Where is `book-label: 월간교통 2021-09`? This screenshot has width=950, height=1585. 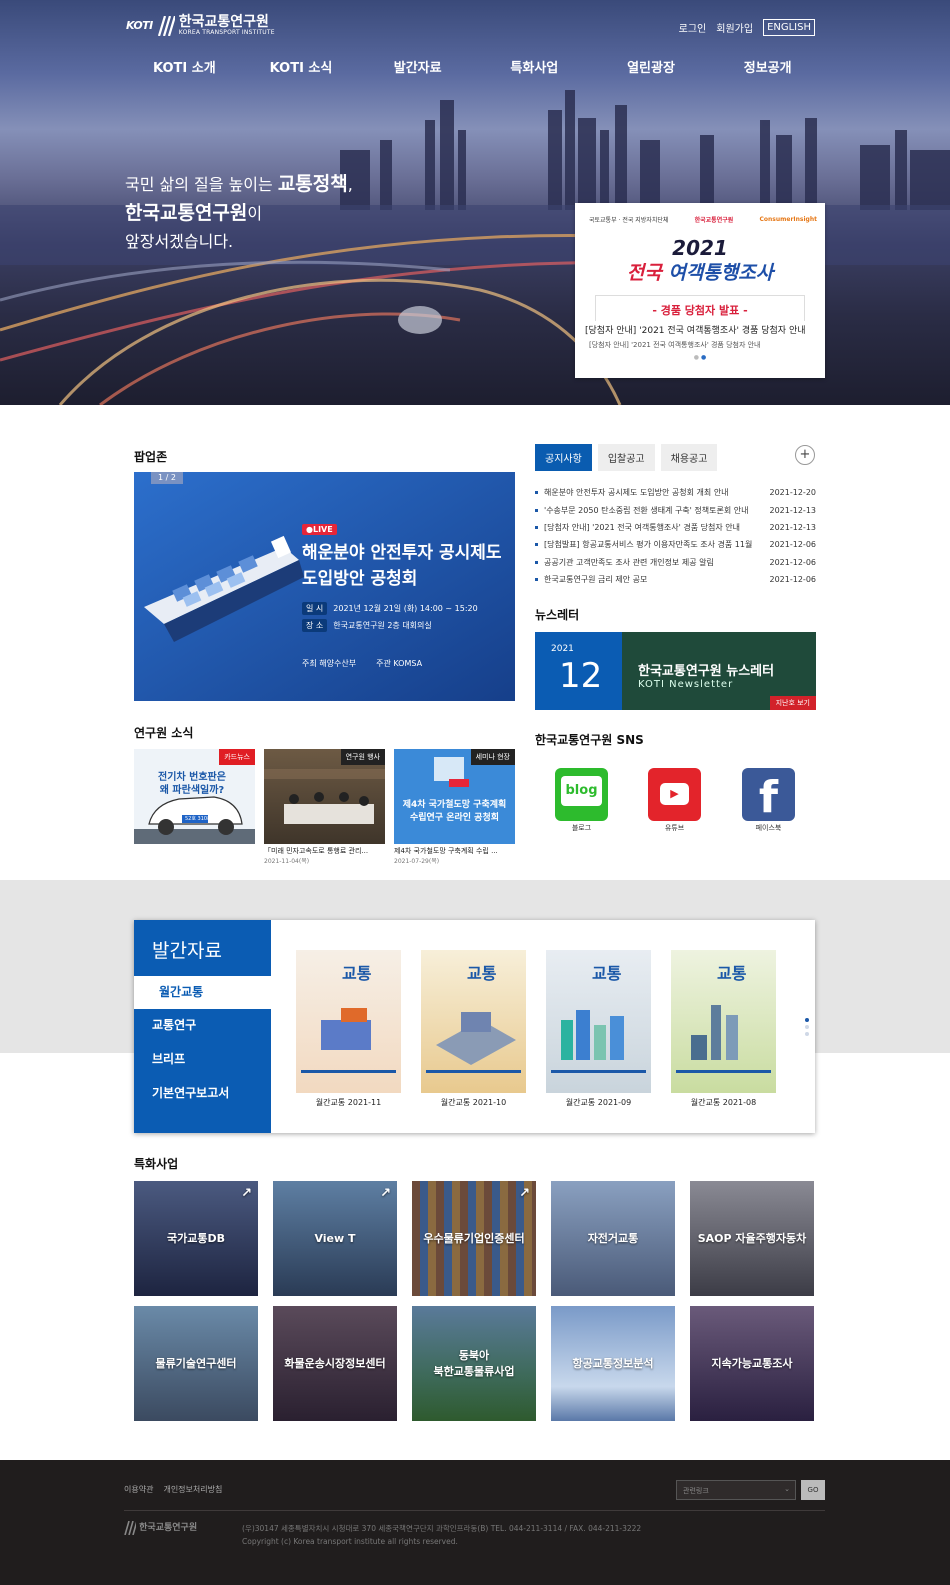 book-label: 월간교통 2021-09 is located at coordinates (598, 1102).